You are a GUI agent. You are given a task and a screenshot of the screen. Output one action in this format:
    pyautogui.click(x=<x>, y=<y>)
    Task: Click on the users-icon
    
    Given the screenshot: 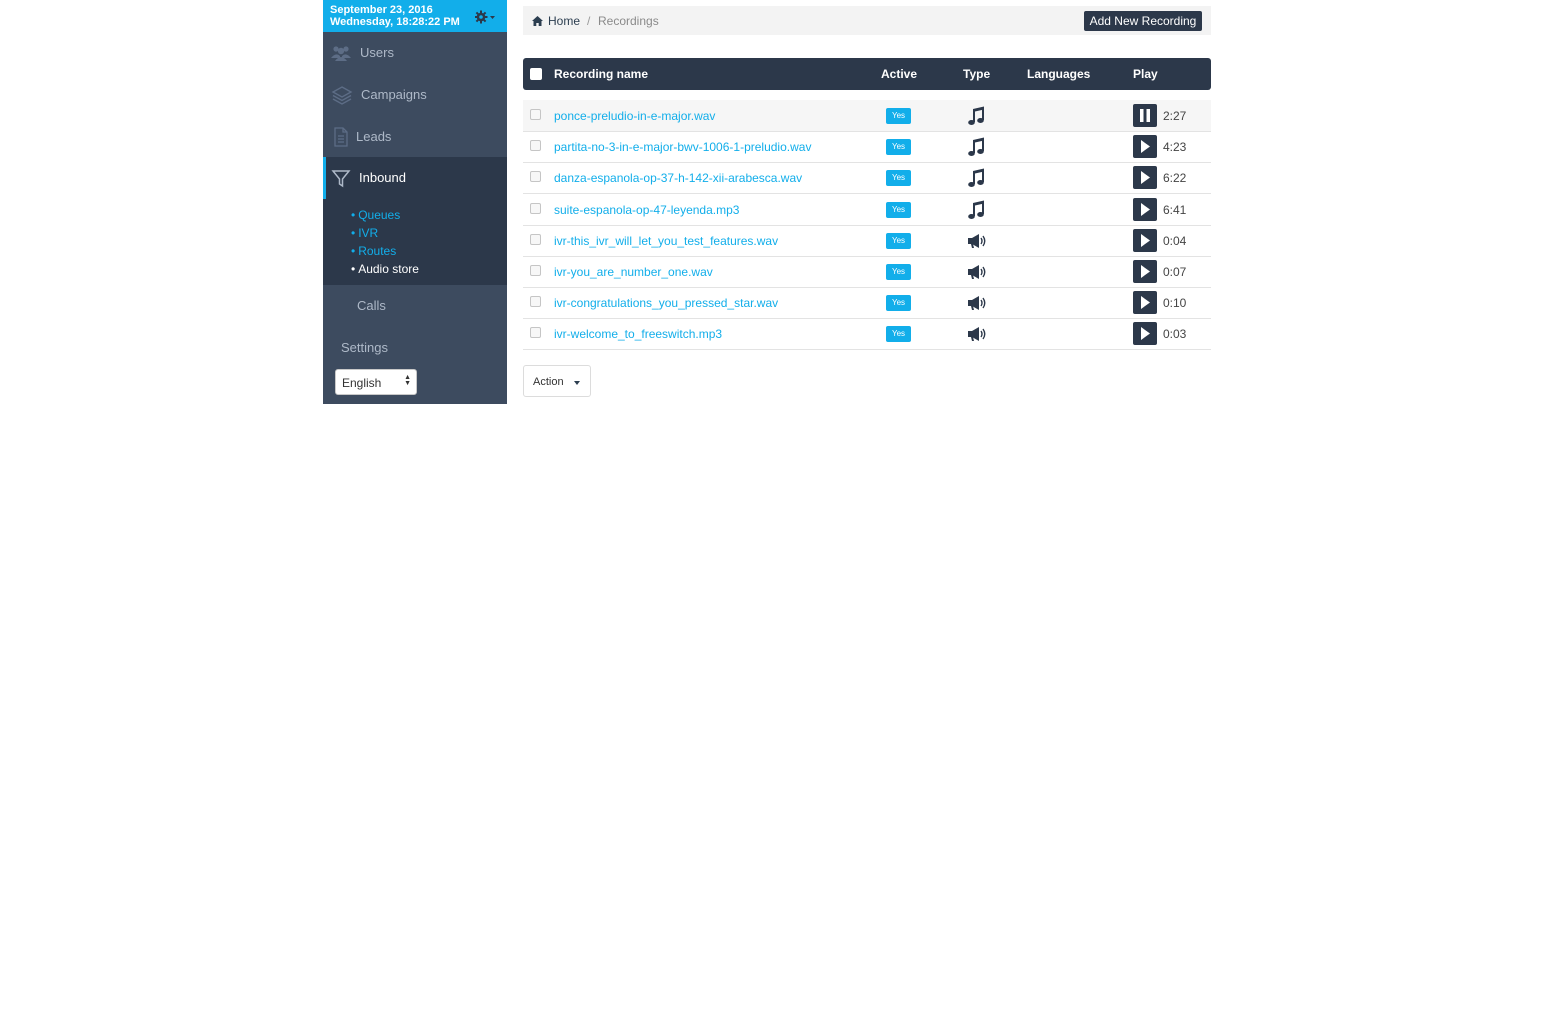 What is the action you would take?
    pyautogui.click(x=341, y=53)
    